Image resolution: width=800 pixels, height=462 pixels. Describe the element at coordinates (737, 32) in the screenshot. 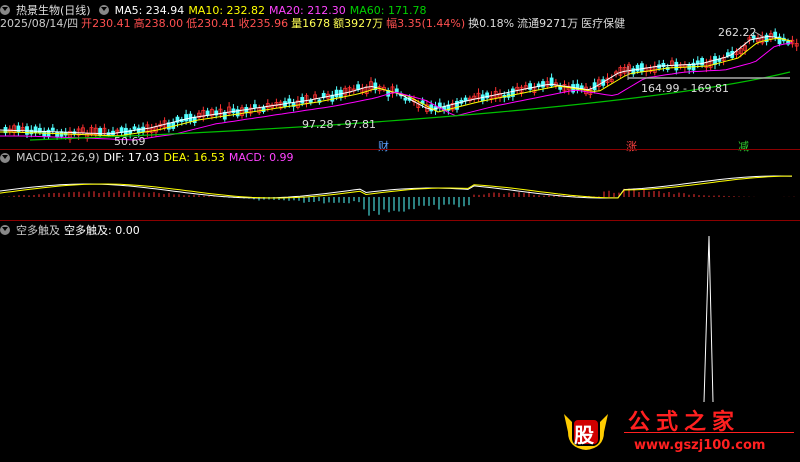

I see `high-price-label: 262.22` at that location.